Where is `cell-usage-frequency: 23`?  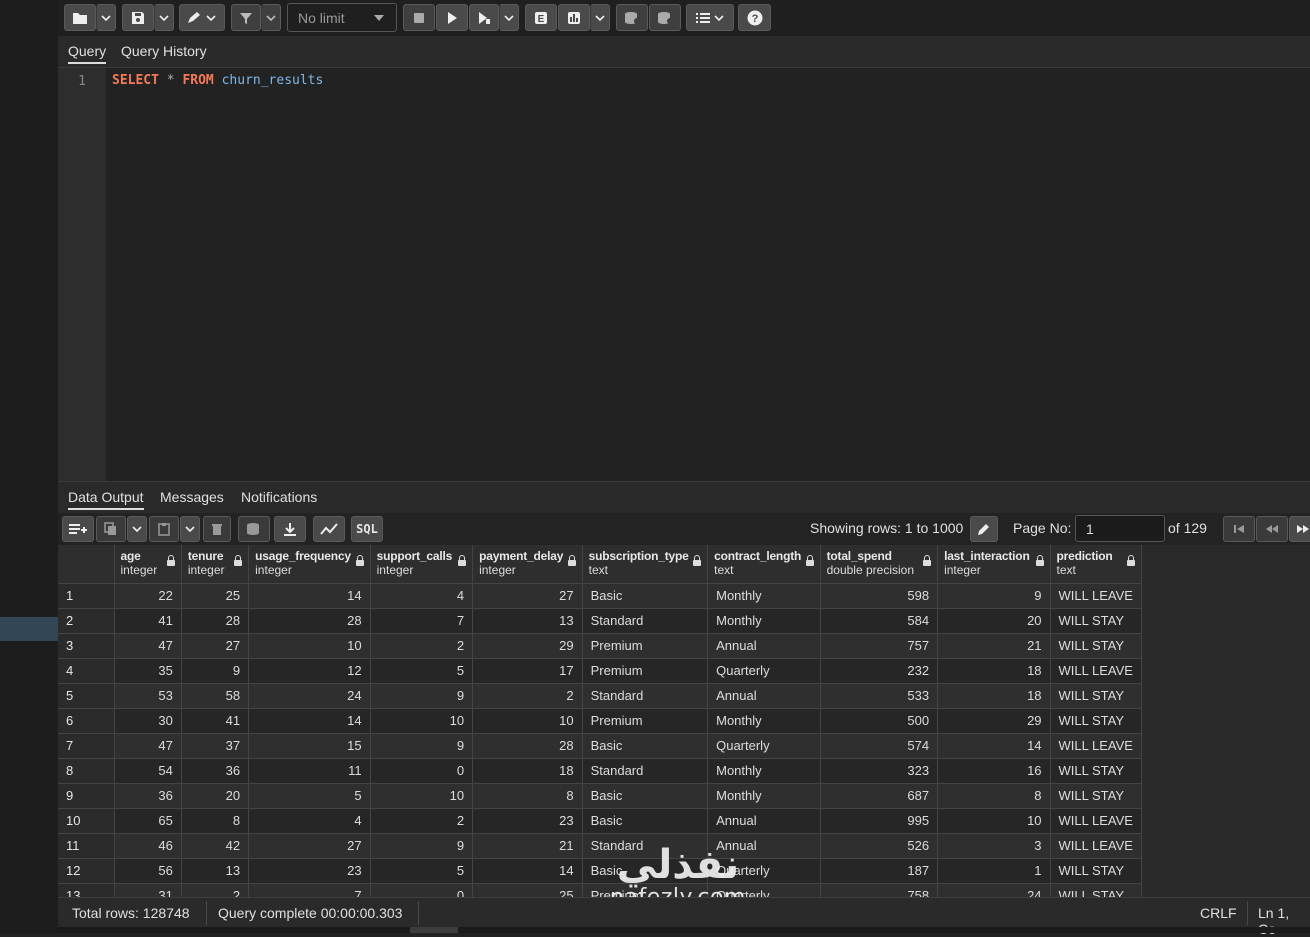 cell-usage-frequency: 23 is located at coordinates (309, 871).